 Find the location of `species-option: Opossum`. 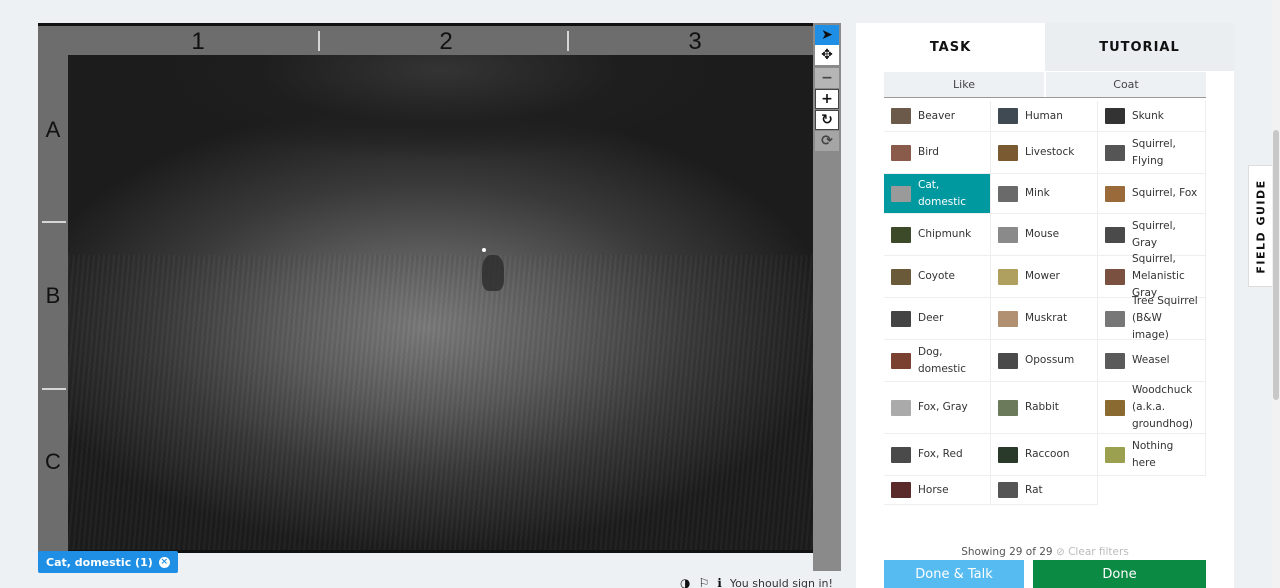

species-option: Opossum is located at coordinates (1044, 361).